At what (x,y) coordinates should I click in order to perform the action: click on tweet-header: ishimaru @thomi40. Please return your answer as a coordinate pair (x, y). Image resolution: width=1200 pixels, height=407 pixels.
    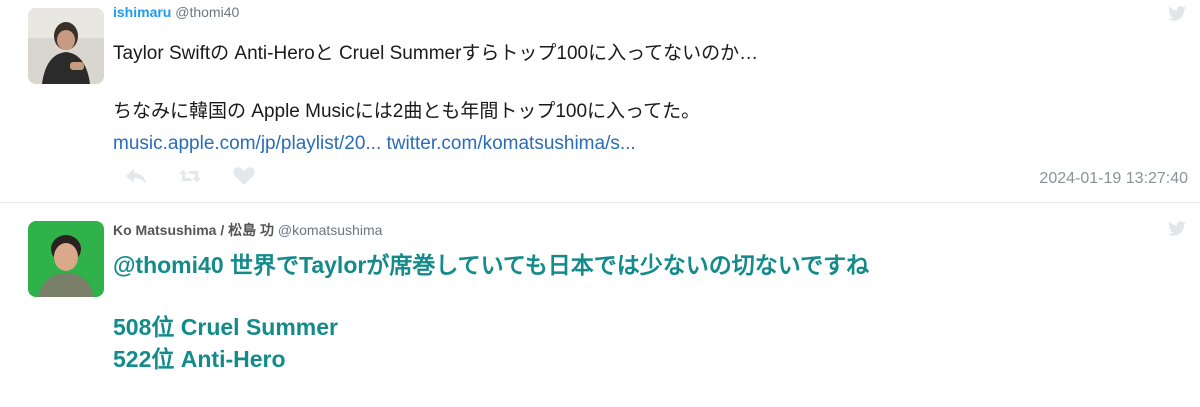
    Looking at the image, I should click on (176, 12).